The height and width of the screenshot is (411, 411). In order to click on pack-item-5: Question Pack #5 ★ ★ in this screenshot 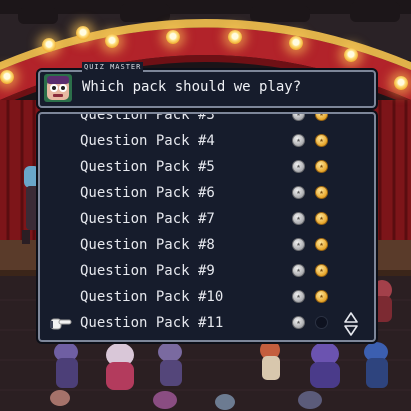, I will do `click(207, 167)`.